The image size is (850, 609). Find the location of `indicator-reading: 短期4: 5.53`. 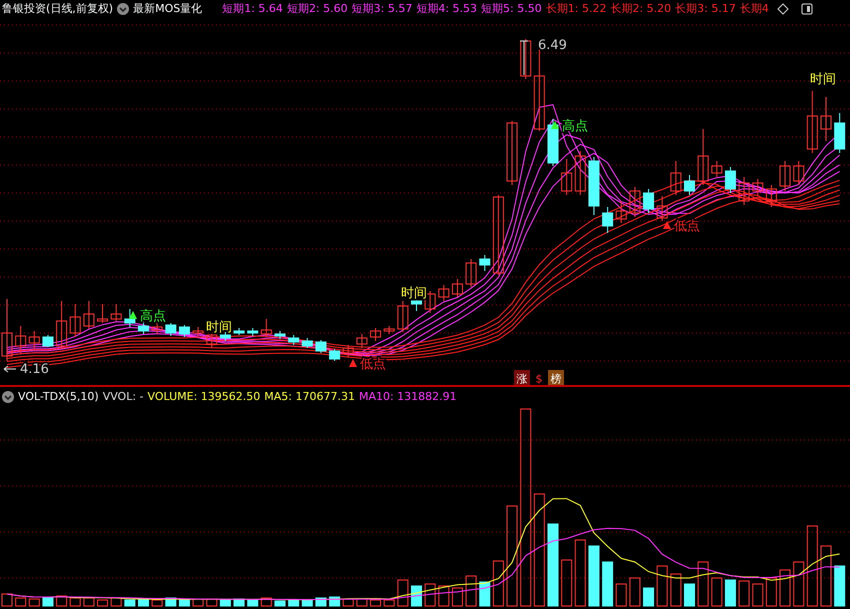

indicator-reading: 短期4: 5.53 is located at coordinates (447, 9).